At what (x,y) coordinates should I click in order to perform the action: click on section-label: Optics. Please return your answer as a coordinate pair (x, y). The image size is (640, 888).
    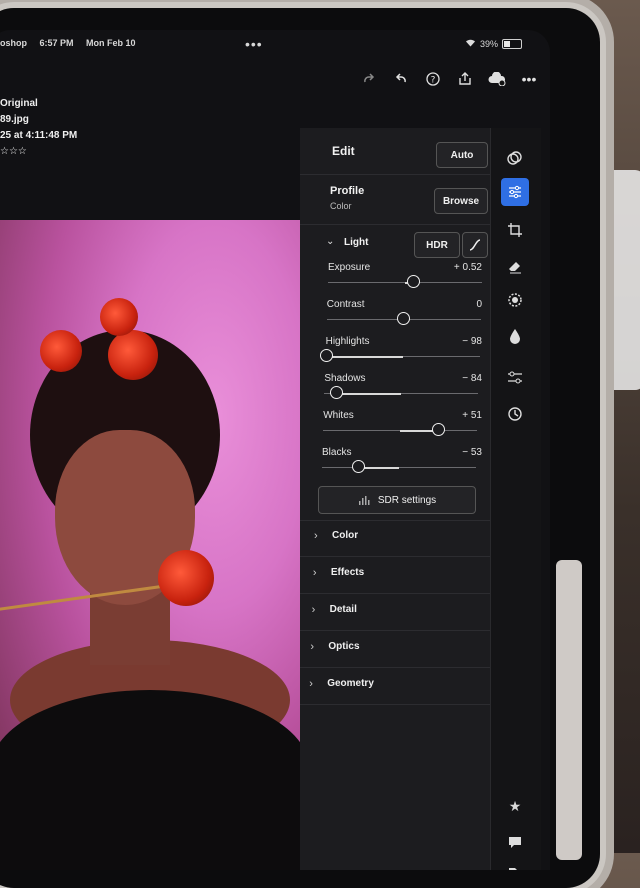
    Looking at the image, I should click on (344, 646).